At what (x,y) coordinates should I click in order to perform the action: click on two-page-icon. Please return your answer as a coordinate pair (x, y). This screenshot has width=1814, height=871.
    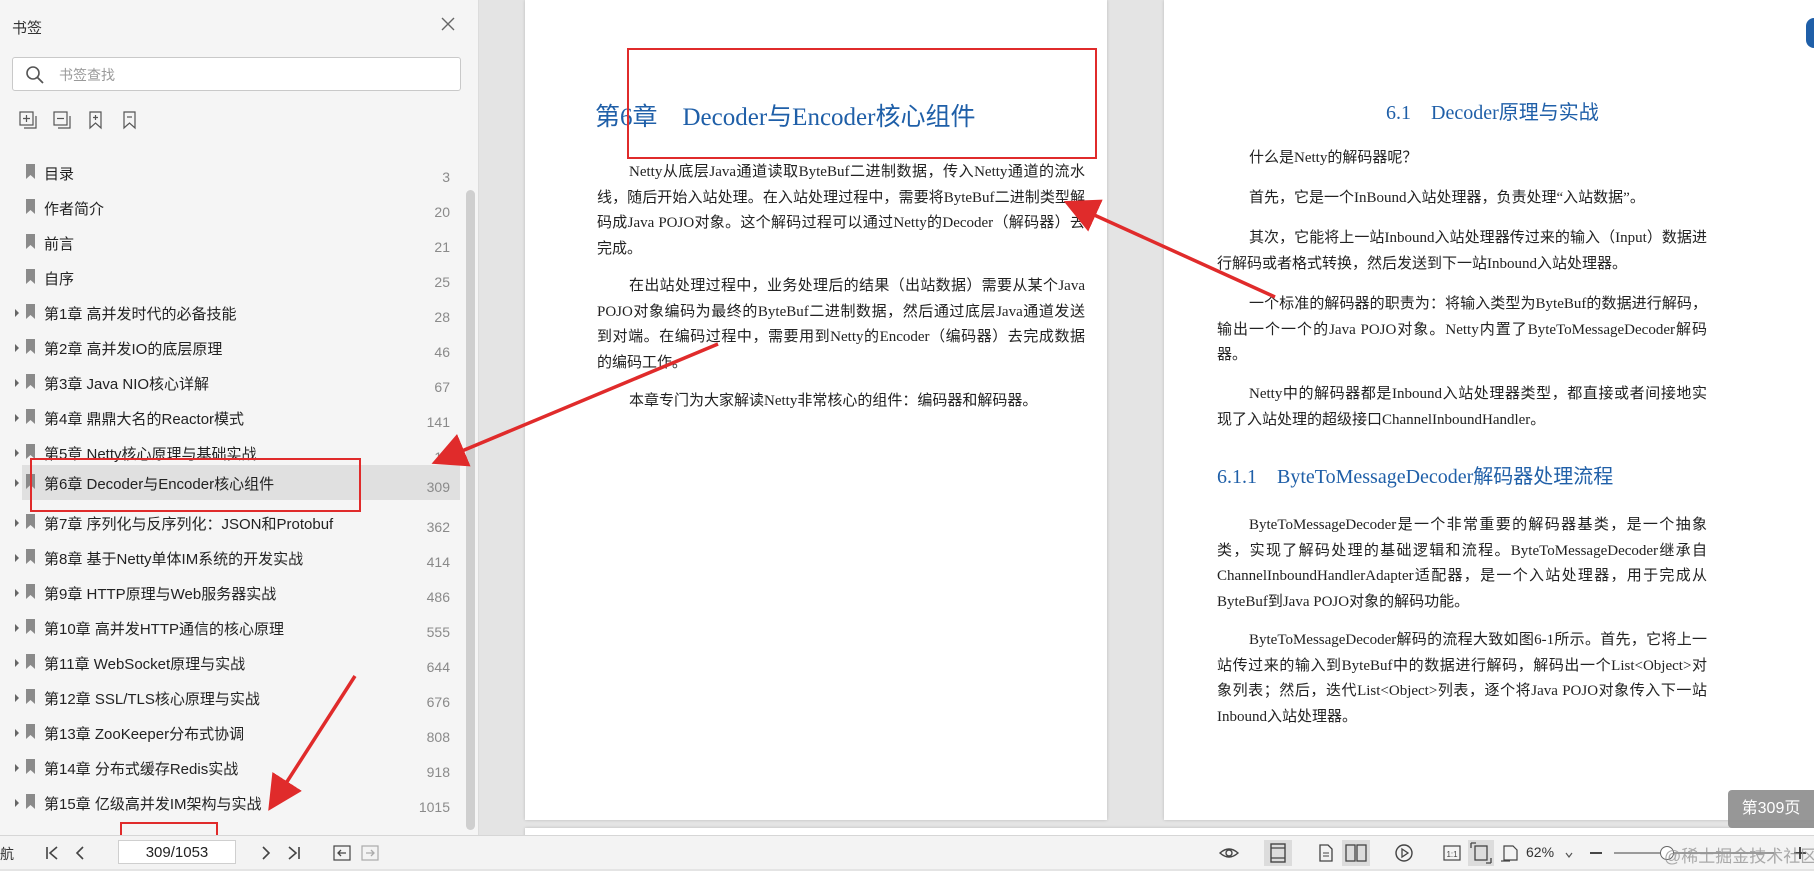
    Looking at the image, I should click on (1356, 853).